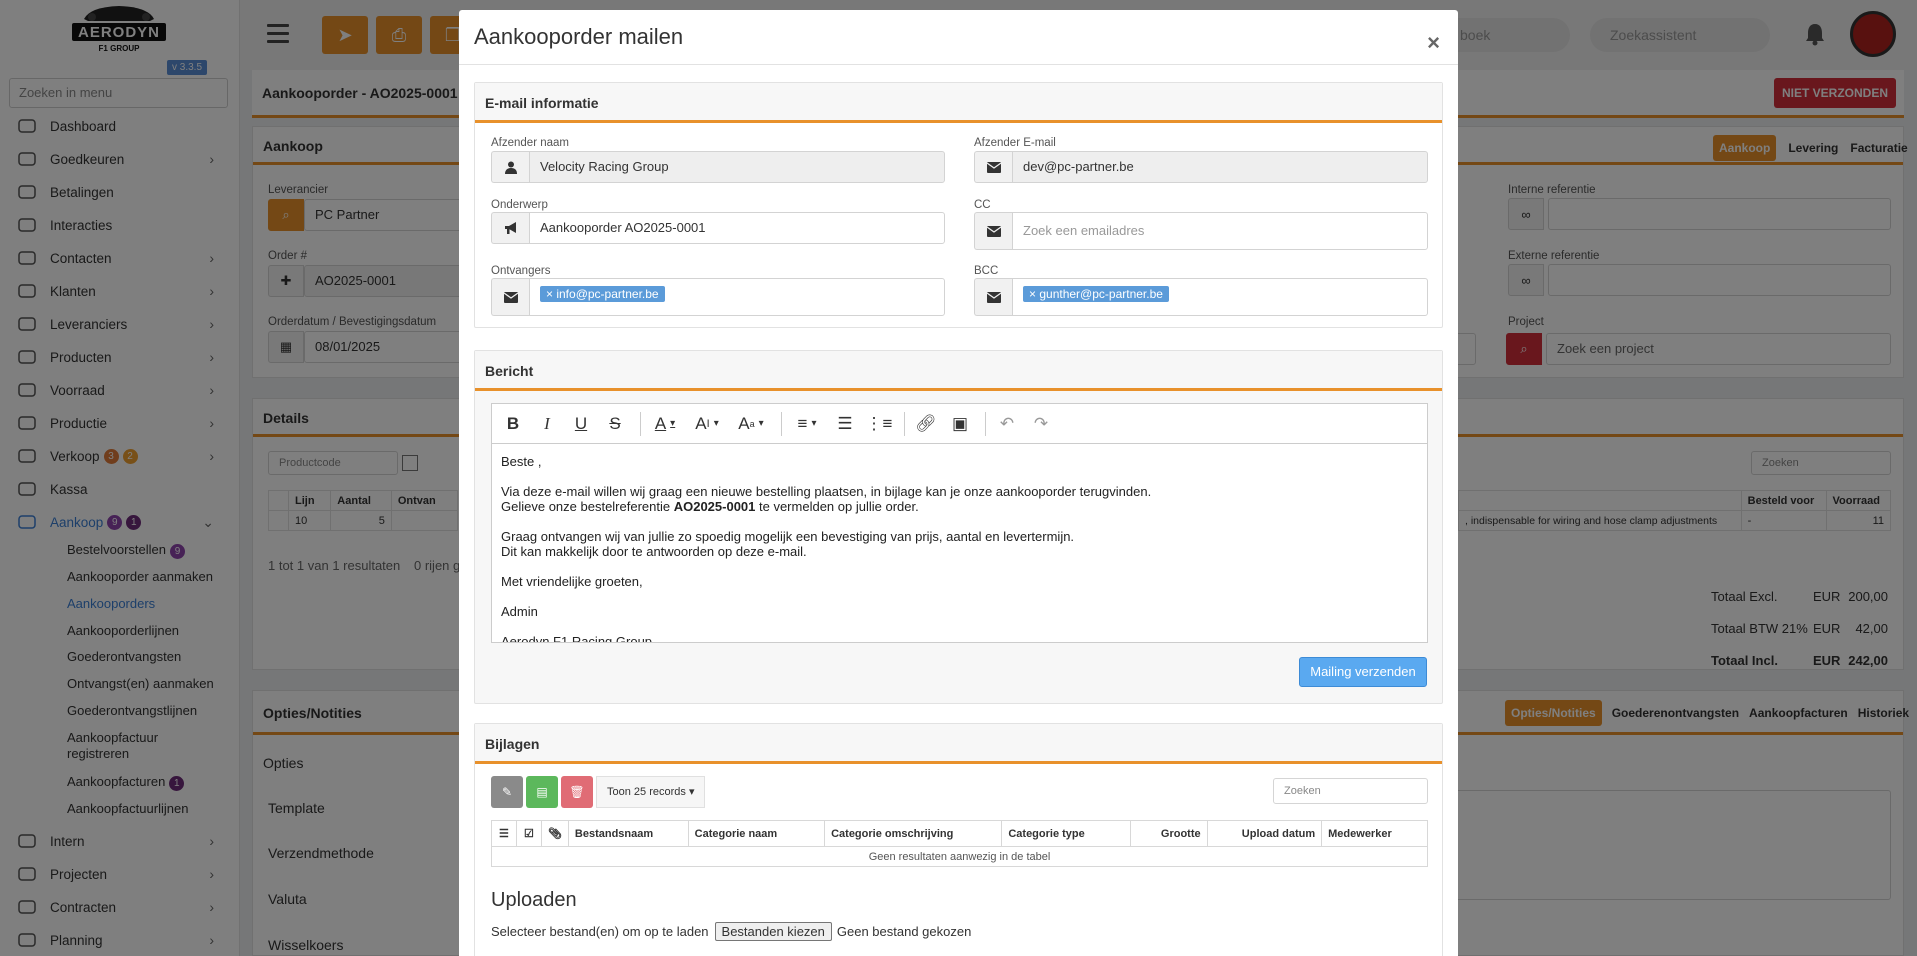  I want to click on col-categorie-type: Categorie type, so click(1066, 833).